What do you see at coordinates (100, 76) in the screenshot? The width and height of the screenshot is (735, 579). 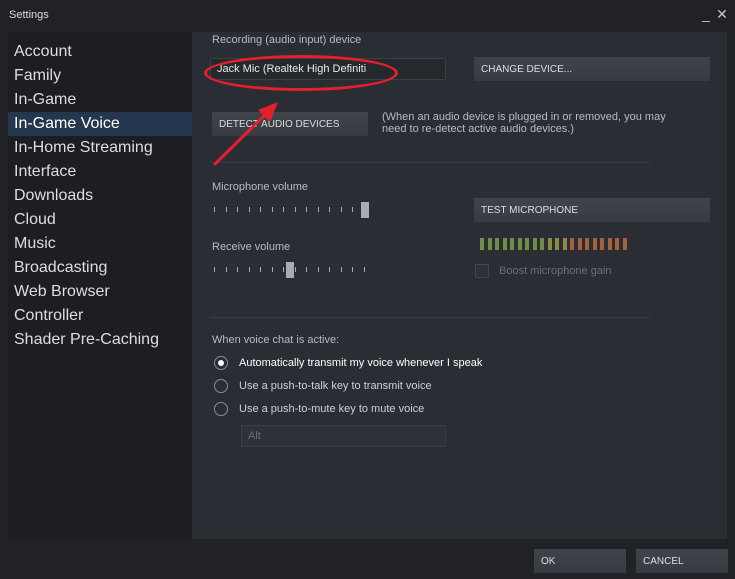 I see `sidebar-item-family: Family` at bounding box center [100, 76].